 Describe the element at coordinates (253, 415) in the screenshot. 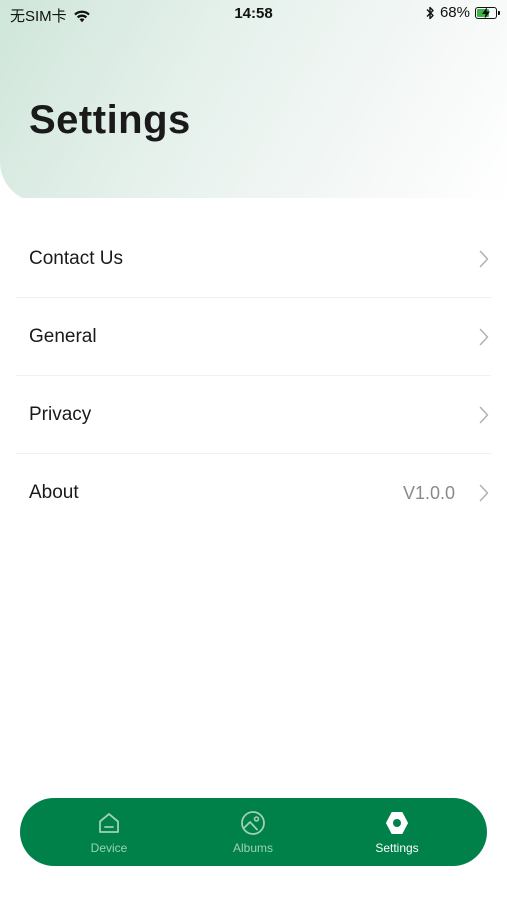

I see `settings-row-privacy: Privacy` at that location.